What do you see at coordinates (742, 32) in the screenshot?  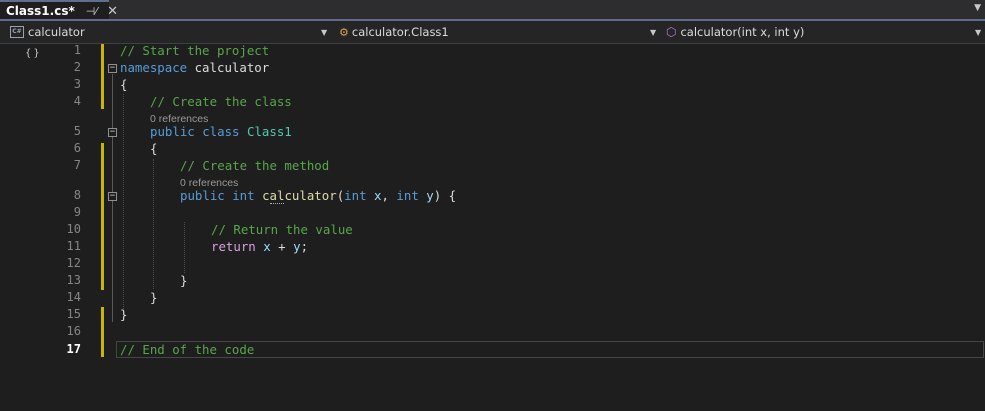 I see `member-dropdown-label: calculator(int x, int y)` at bounding box center [742, 32].